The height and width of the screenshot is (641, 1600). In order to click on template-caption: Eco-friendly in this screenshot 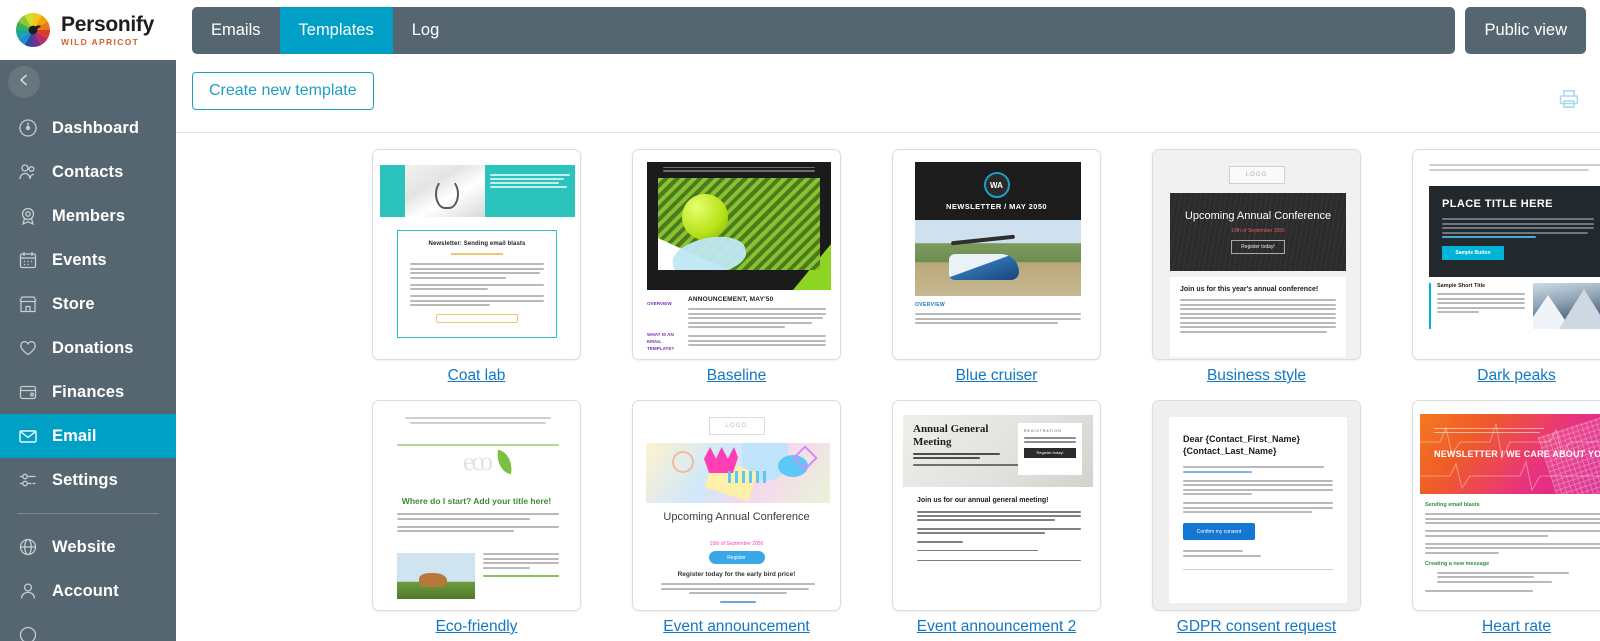, I will do `click(476, 627)`.